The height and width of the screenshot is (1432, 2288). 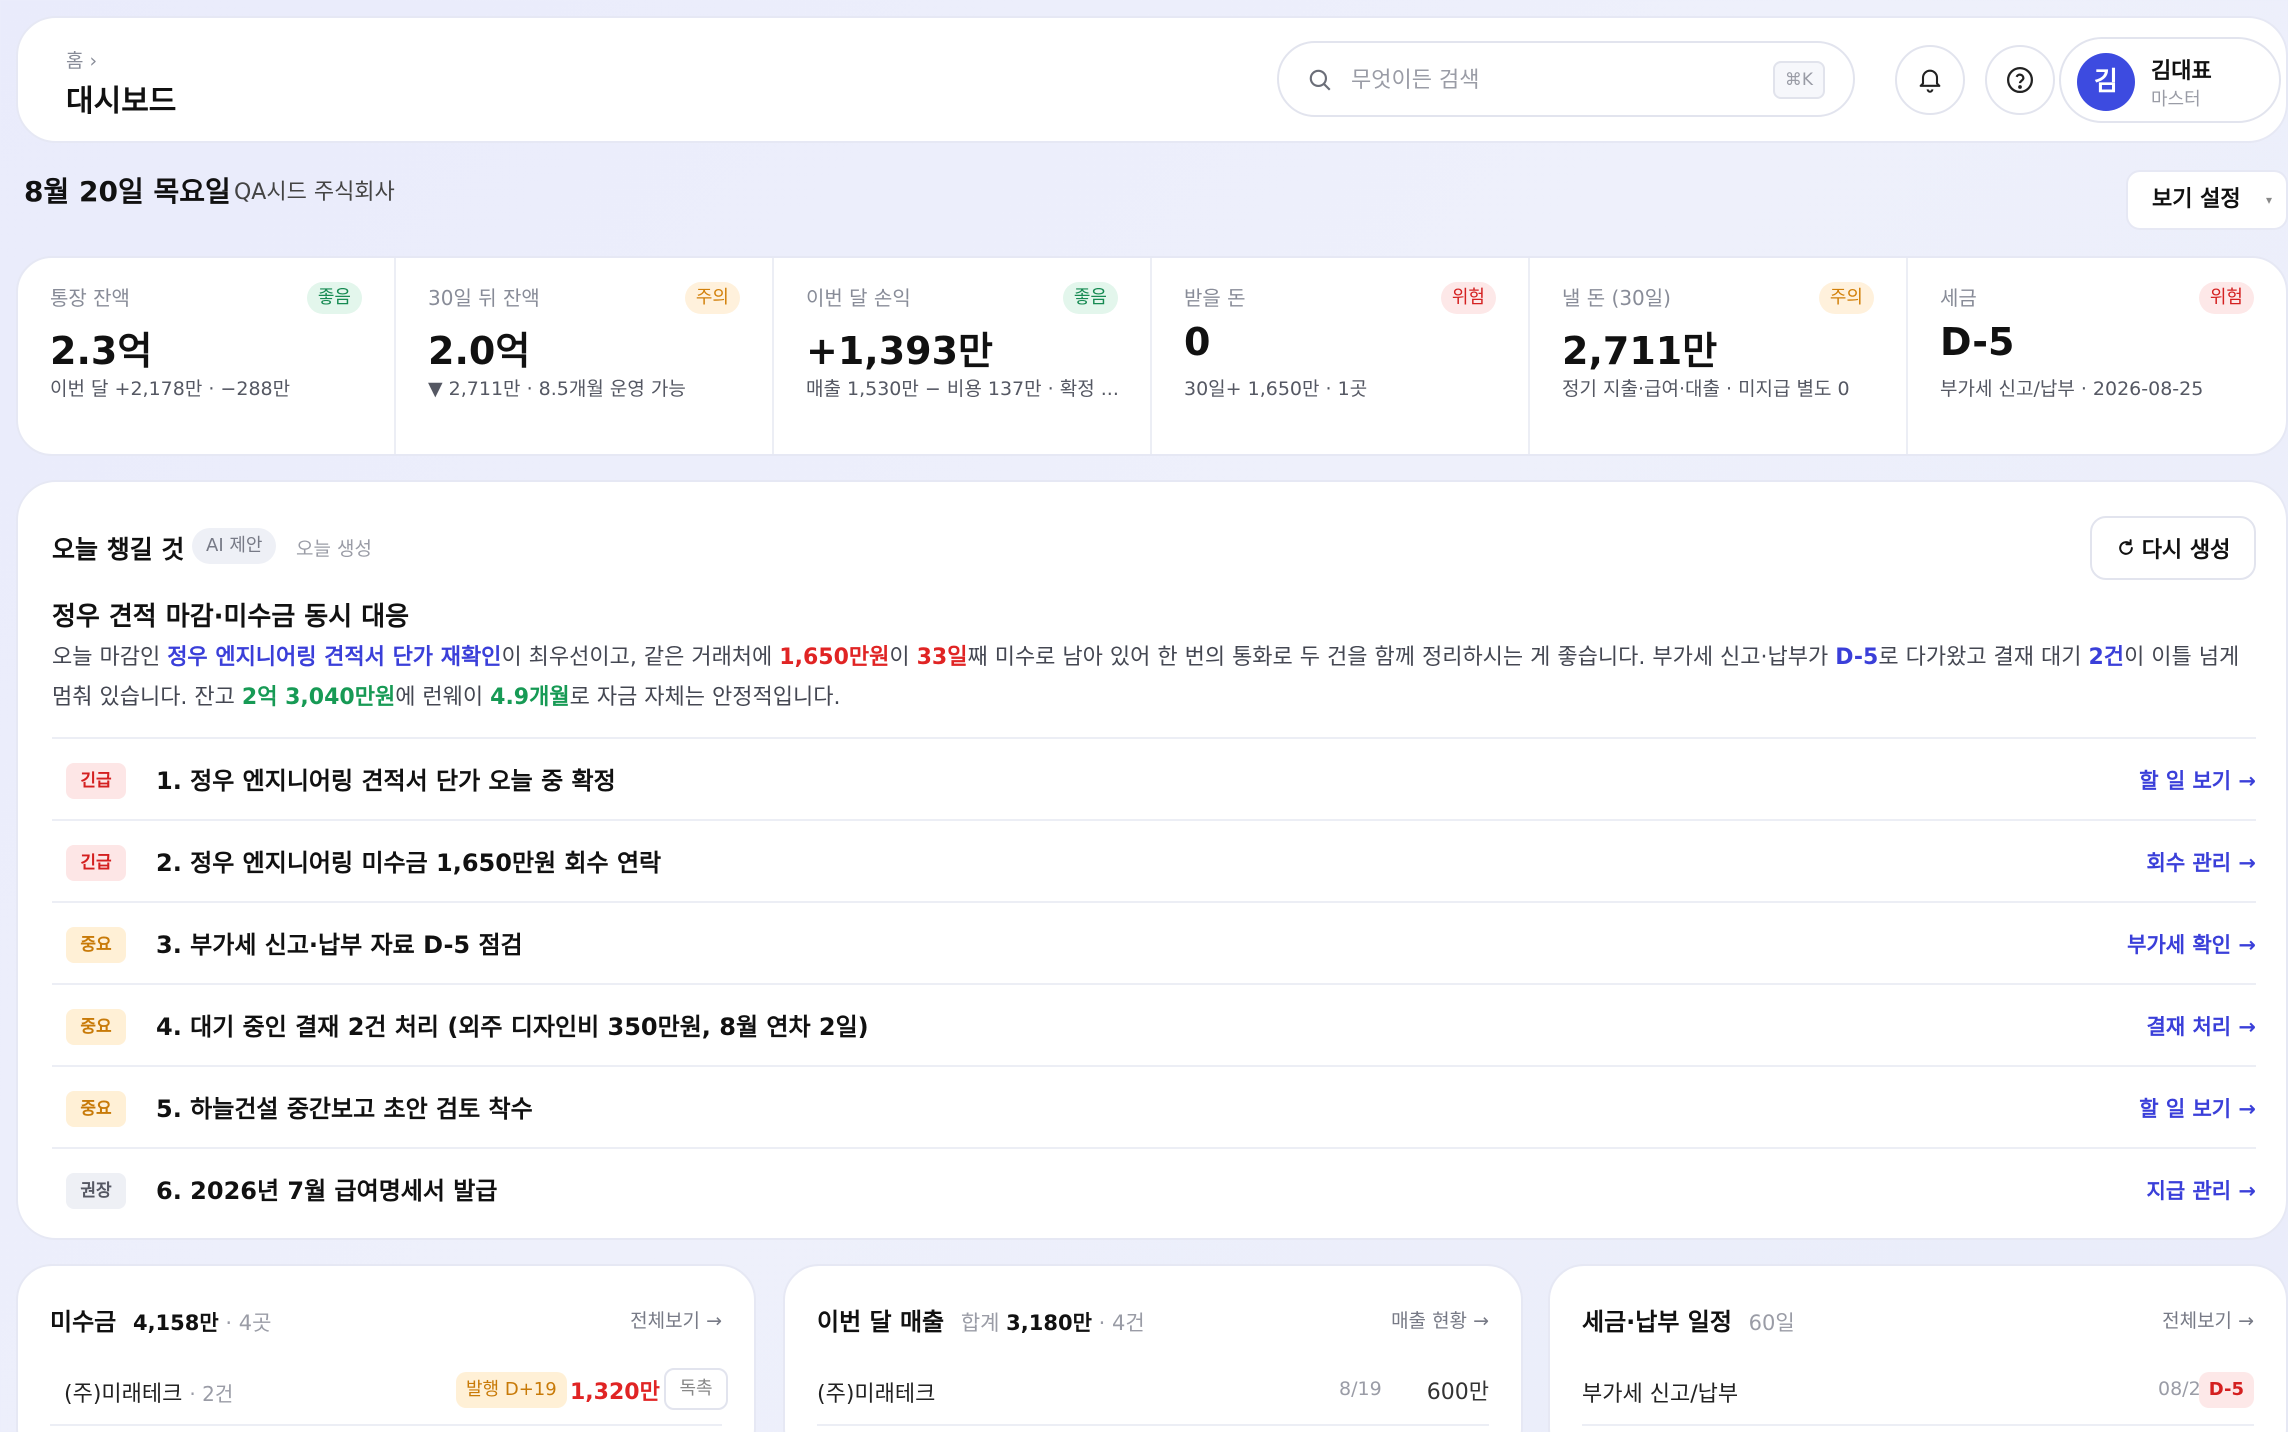 I want to click on kpi-label: 받을 돈, so click(x=1215, y=298).